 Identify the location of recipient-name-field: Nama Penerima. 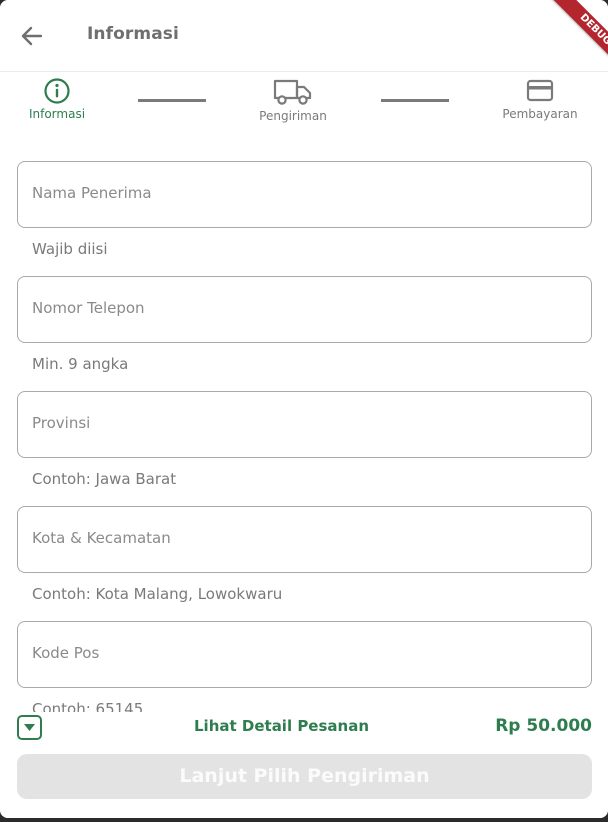
(304, 194).